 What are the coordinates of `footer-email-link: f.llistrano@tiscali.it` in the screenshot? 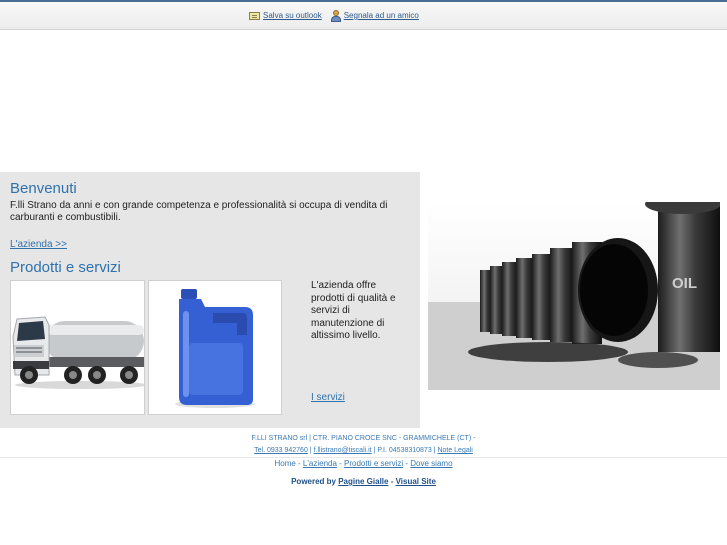 It's located at (343, 450).